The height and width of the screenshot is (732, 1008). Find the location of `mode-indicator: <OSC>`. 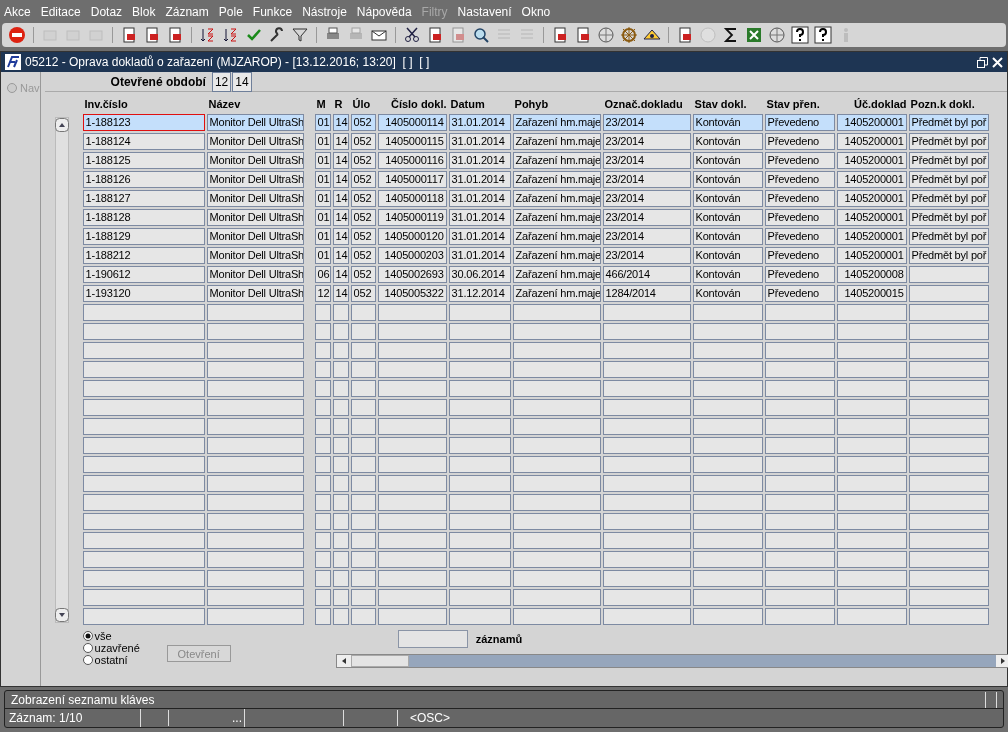

mode-indicator: <OSC> is located at coordinates (430, 718).